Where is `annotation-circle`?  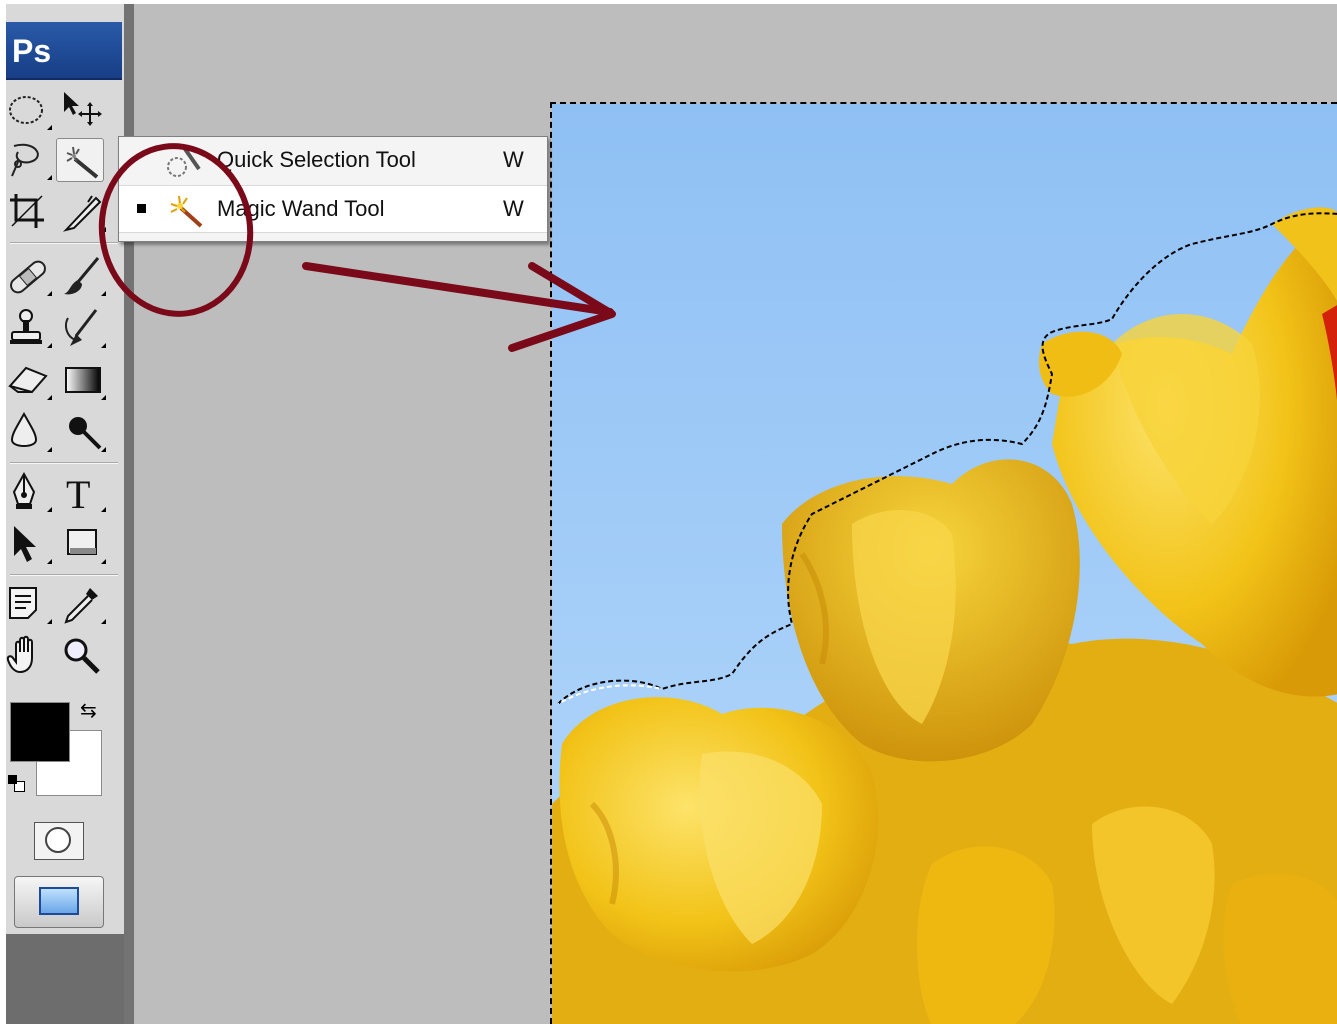 annotation-circle is located at coordinates (176, 230).